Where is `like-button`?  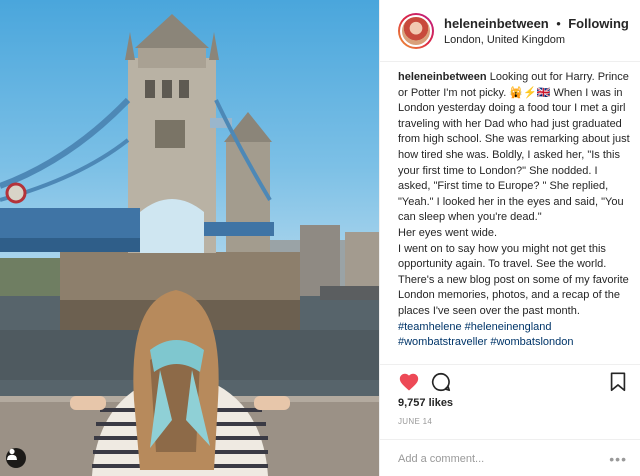 like-button is located at coordinates (409, 382).